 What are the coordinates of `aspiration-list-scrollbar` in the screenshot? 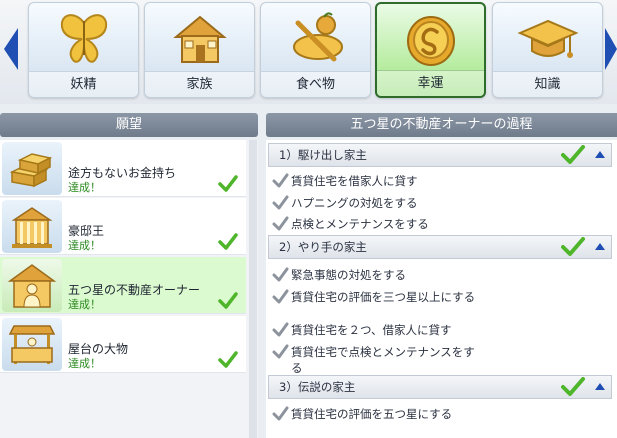 It's located at (253, 289).